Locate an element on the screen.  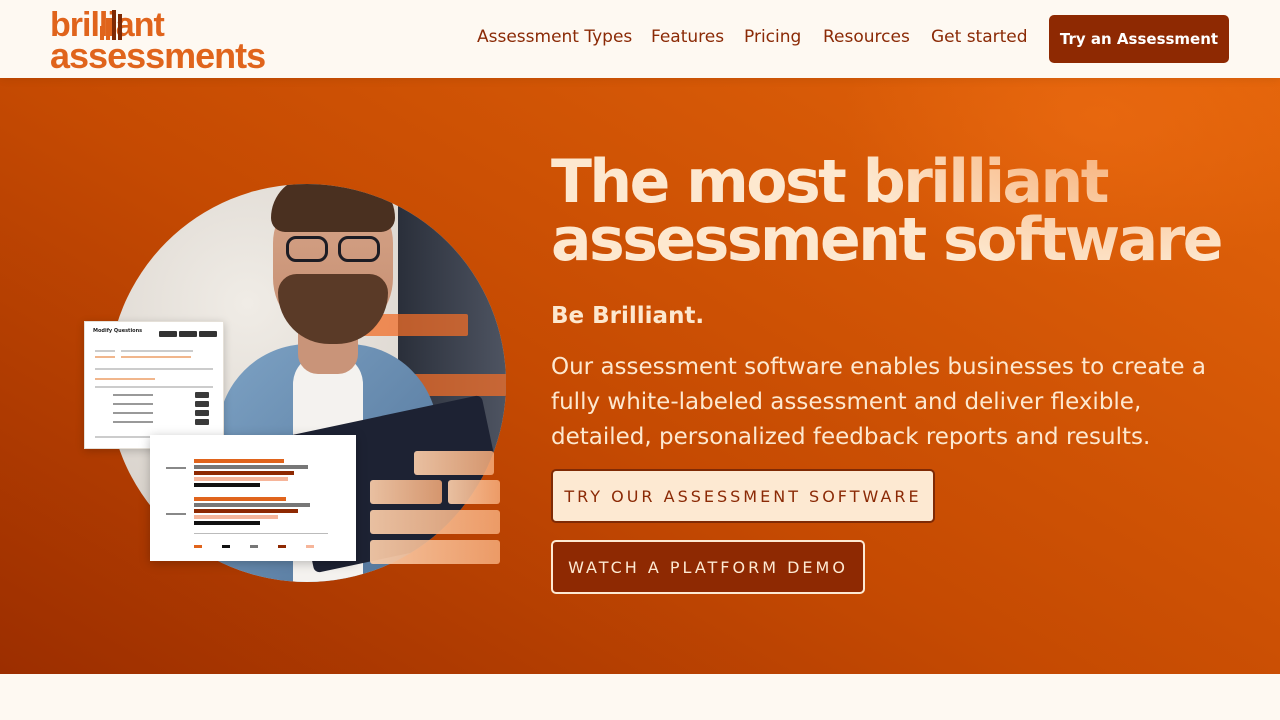
try-software-button: TRY OUR ASSESSMENT SOFTWARE is located at coordinates (743, 496).